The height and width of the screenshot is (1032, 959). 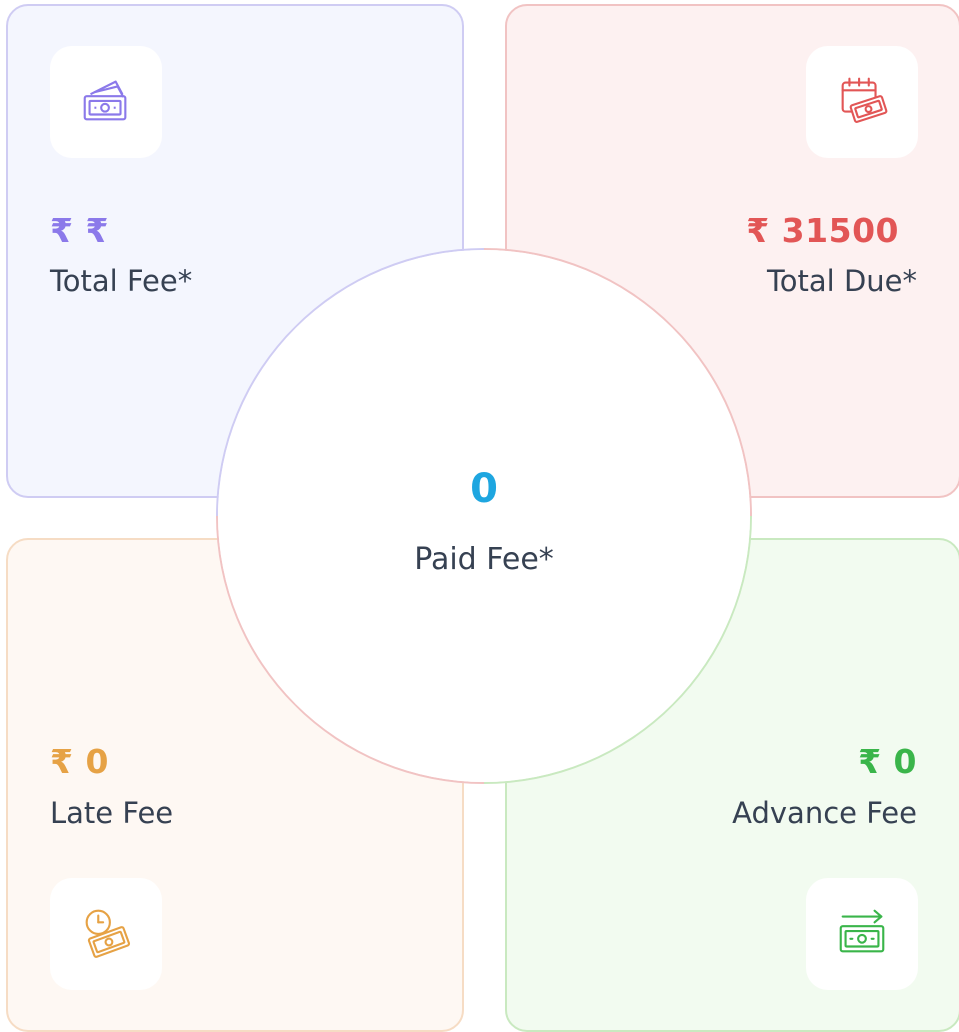 I want to click on money-notes-icon, so click(x=106, y=102).